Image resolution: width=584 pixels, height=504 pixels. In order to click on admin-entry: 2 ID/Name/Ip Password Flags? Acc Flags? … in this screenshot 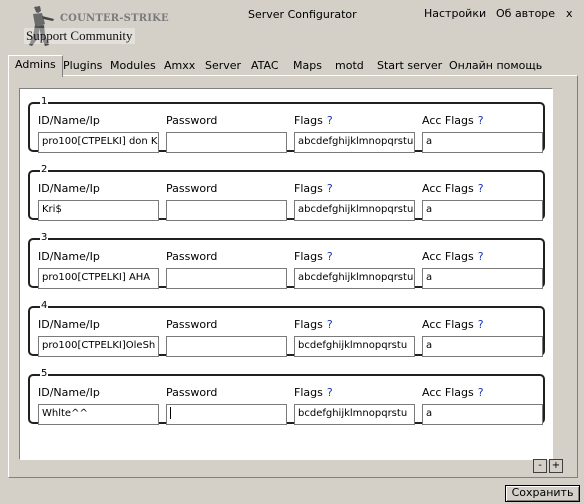, I will do `click(286, 192)`.